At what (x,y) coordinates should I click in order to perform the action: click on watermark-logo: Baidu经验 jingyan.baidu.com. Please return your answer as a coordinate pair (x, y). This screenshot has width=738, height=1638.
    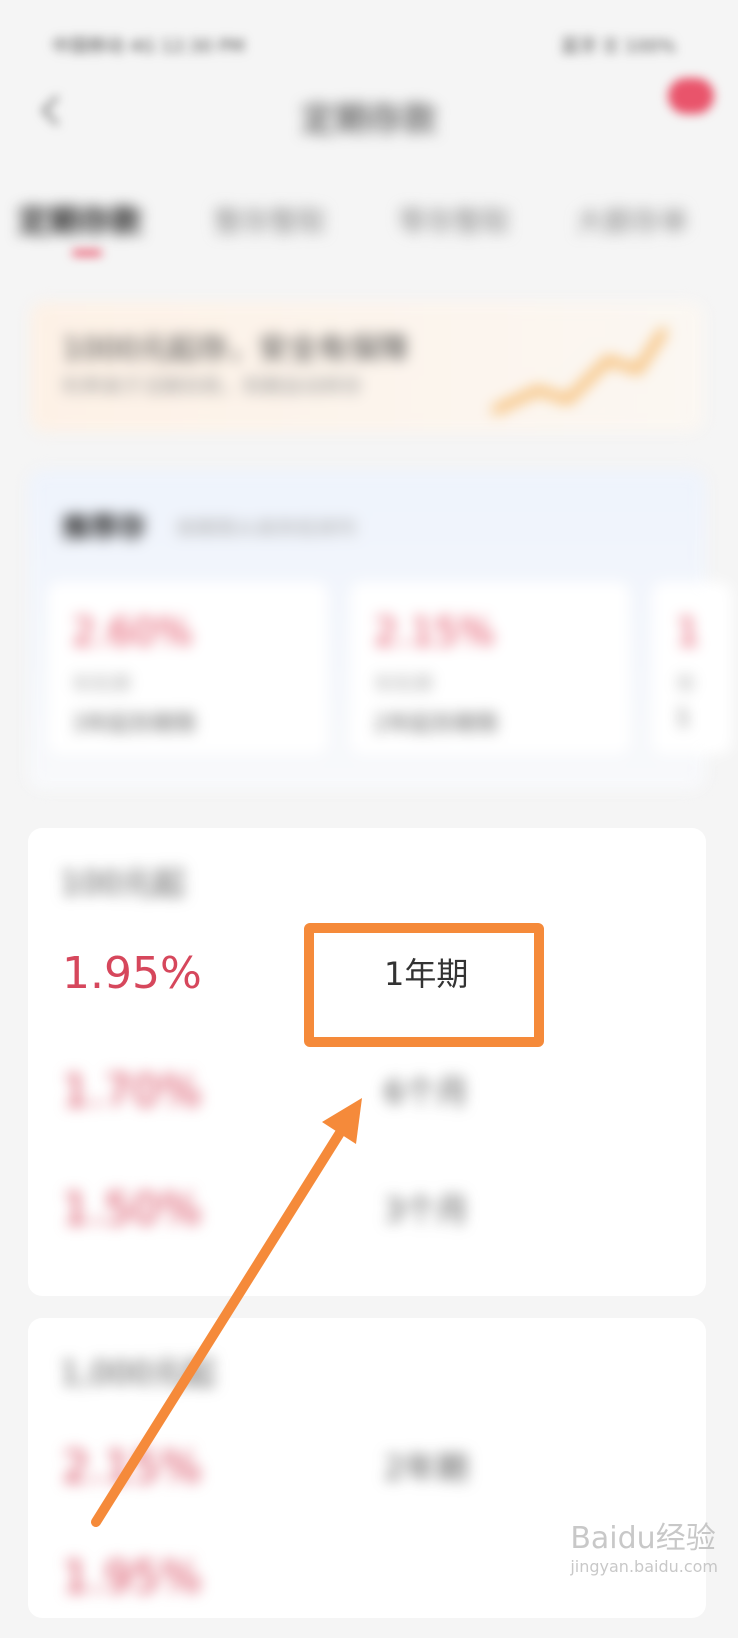
    Looking at the image, I should click on (644, 1544).